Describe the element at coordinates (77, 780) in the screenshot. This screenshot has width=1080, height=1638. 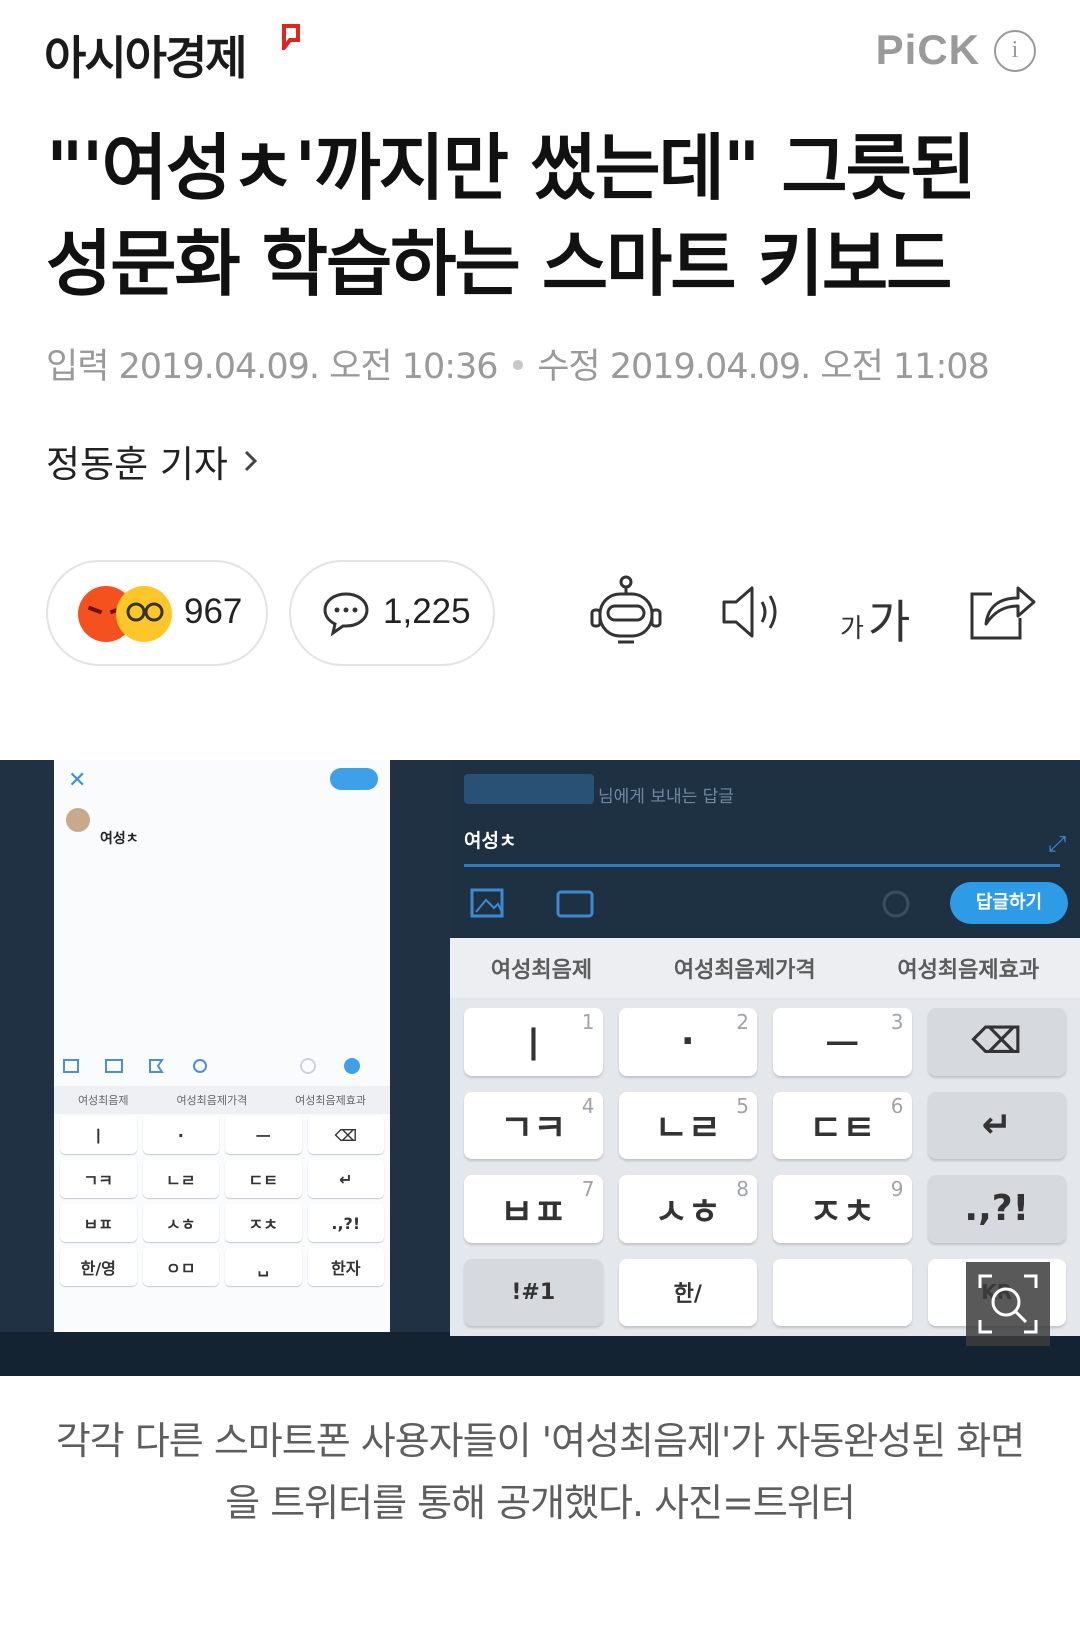
I see `close-icon: ✕` at that location.